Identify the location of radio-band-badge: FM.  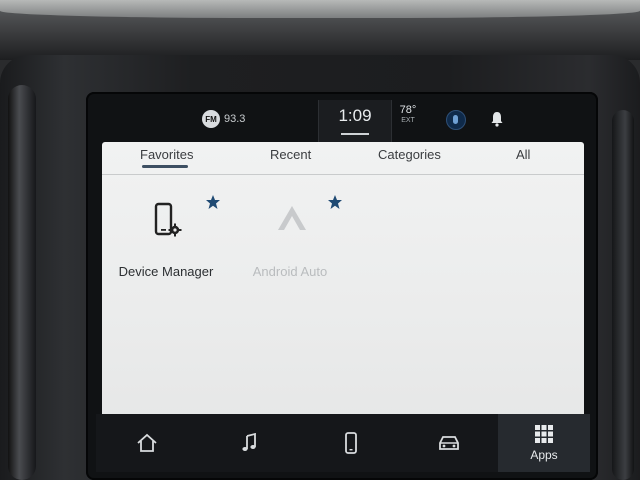
(211, 119).